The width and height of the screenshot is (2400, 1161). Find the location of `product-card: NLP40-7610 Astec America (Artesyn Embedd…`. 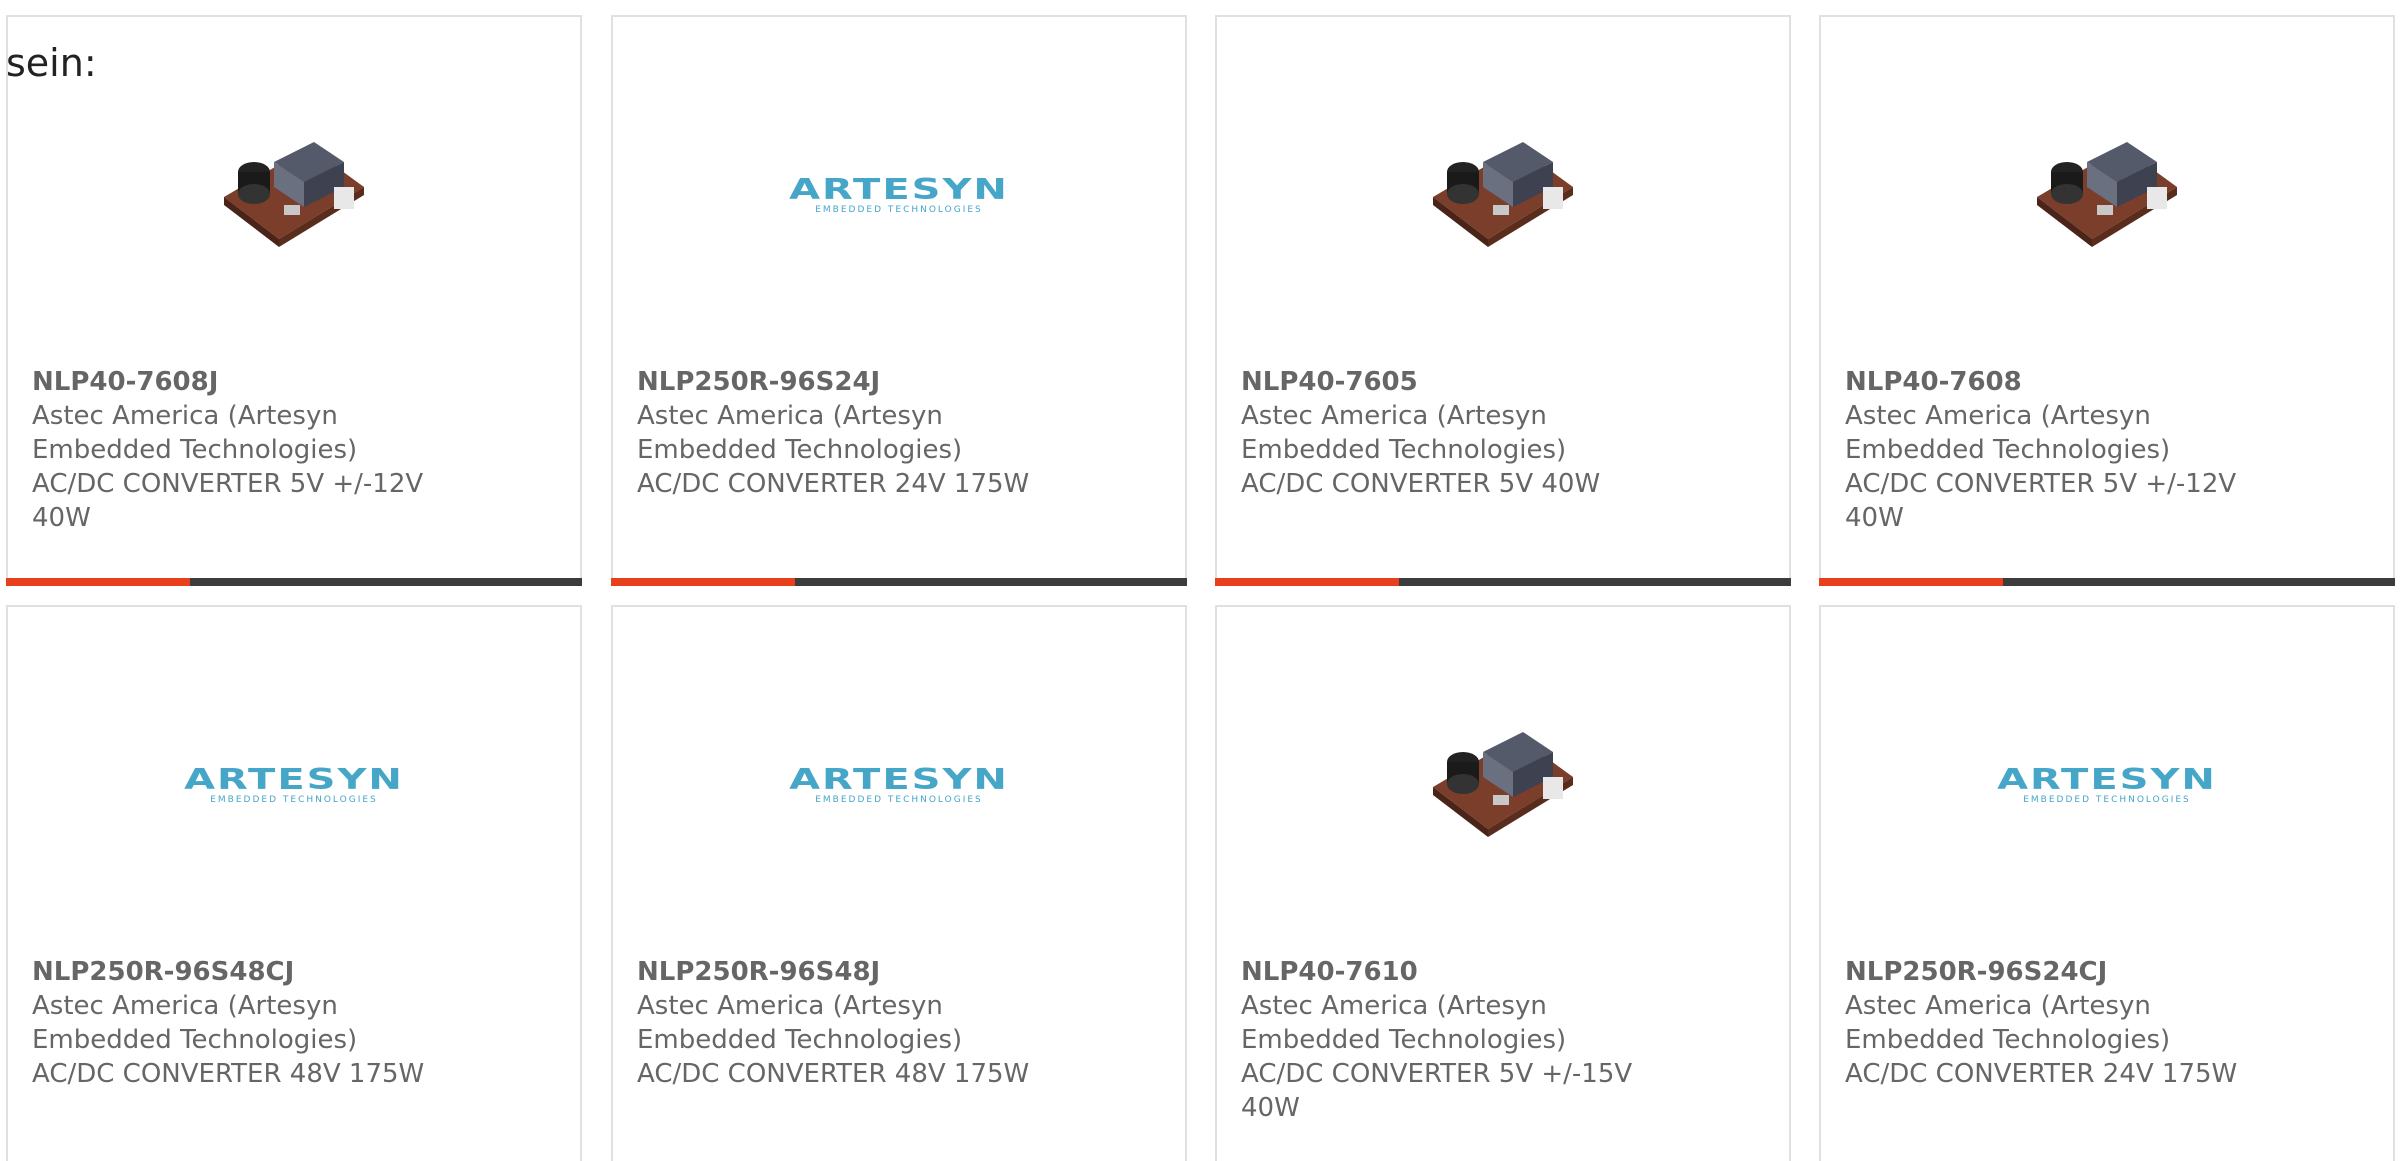

product-card: NLP40-7610 Astec America (Artesyn Embedd… is located at coordinates (1503, 883).